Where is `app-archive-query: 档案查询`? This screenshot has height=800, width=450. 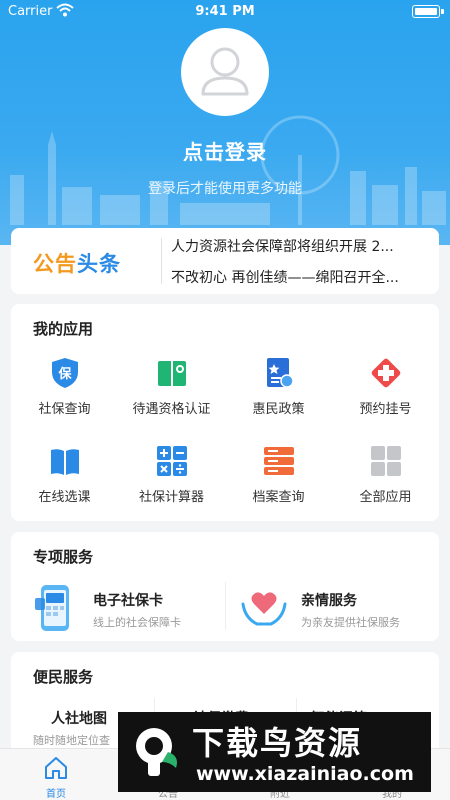 app-archive-query: 档案查询 is located at coordinates (278, 474).